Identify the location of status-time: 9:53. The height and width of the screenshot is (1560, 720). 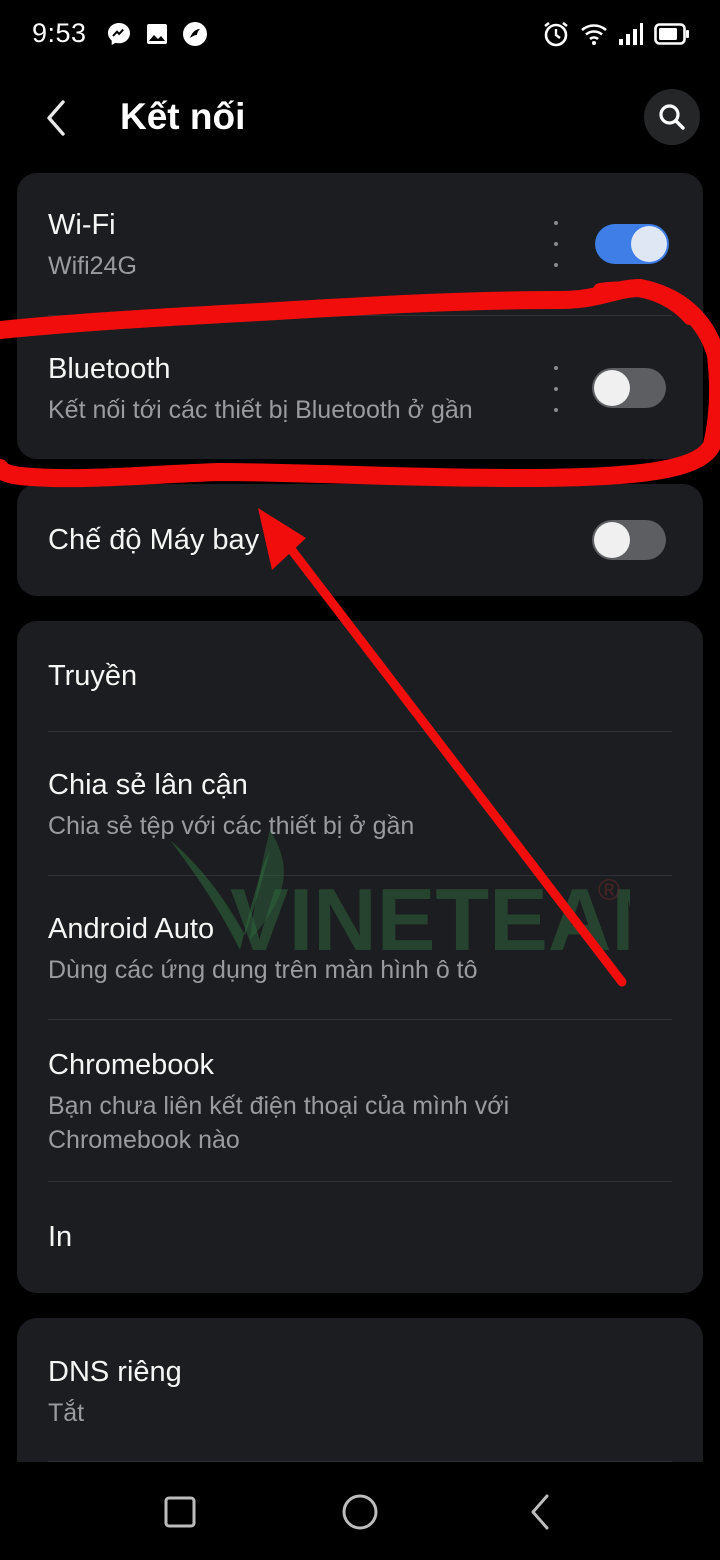
(59, 33).